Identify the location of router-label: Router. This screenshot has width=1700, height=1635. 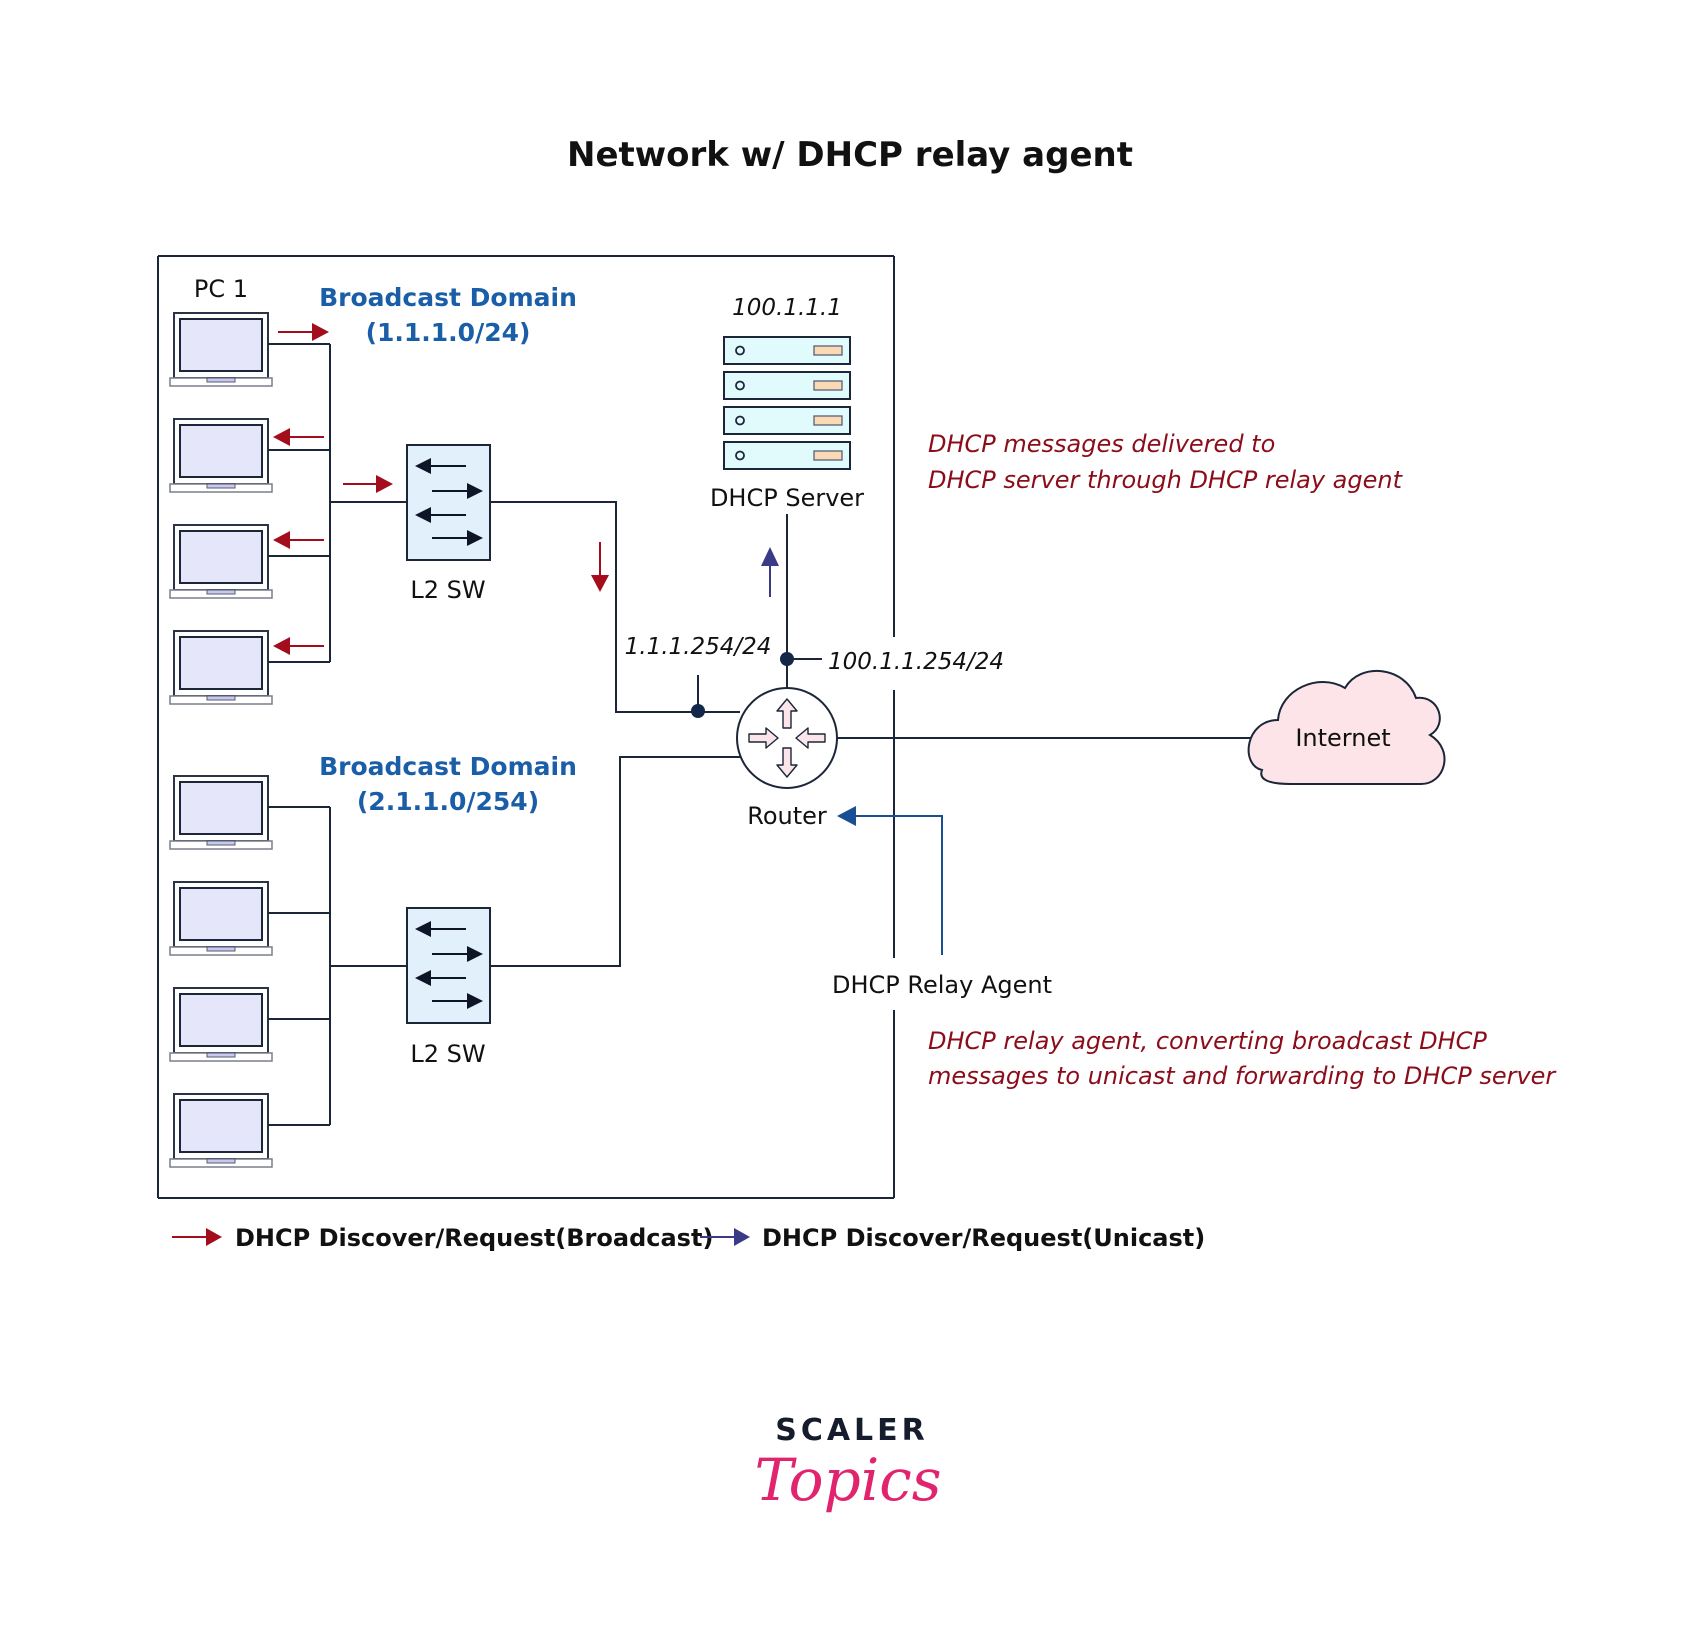
(787, 816).